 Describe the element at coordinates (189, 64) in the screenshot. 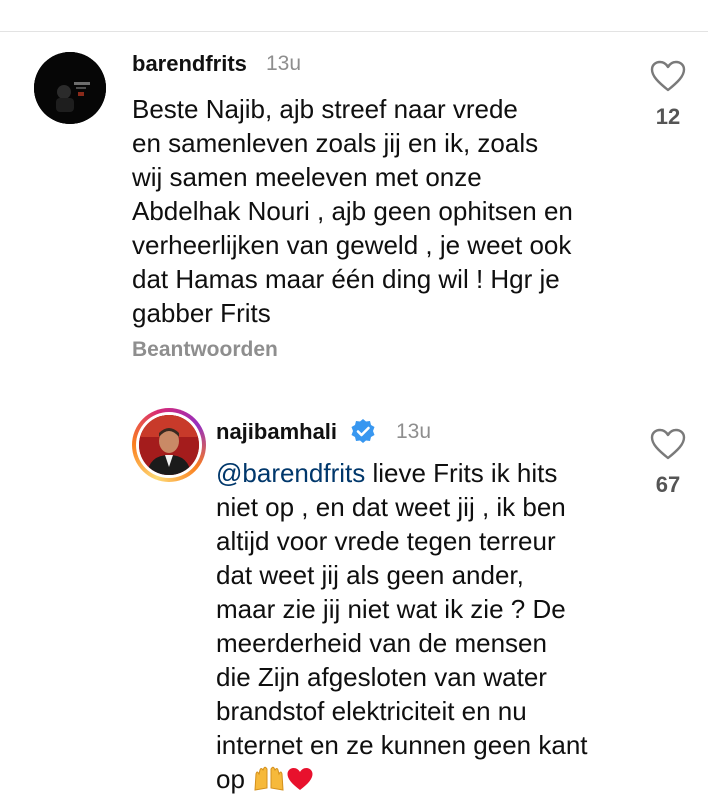

I see `comment-username: barendfrits` at that location.